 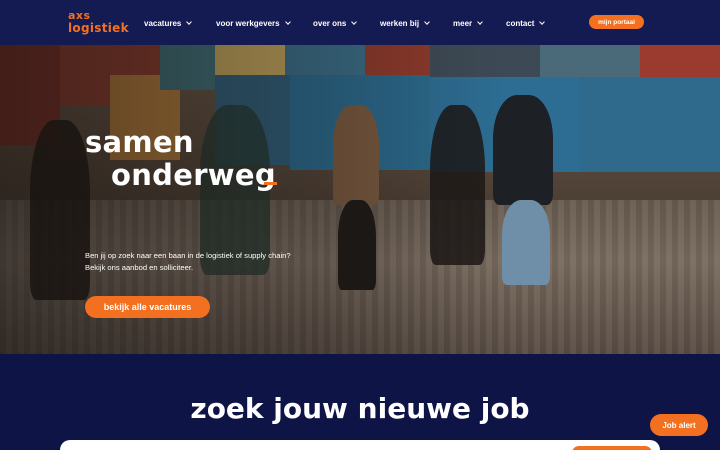 What do you see at coordinates (139, 142) in the screenshot?
I see `hero-headline-line-1: samen` at bounding box center [139, 142].